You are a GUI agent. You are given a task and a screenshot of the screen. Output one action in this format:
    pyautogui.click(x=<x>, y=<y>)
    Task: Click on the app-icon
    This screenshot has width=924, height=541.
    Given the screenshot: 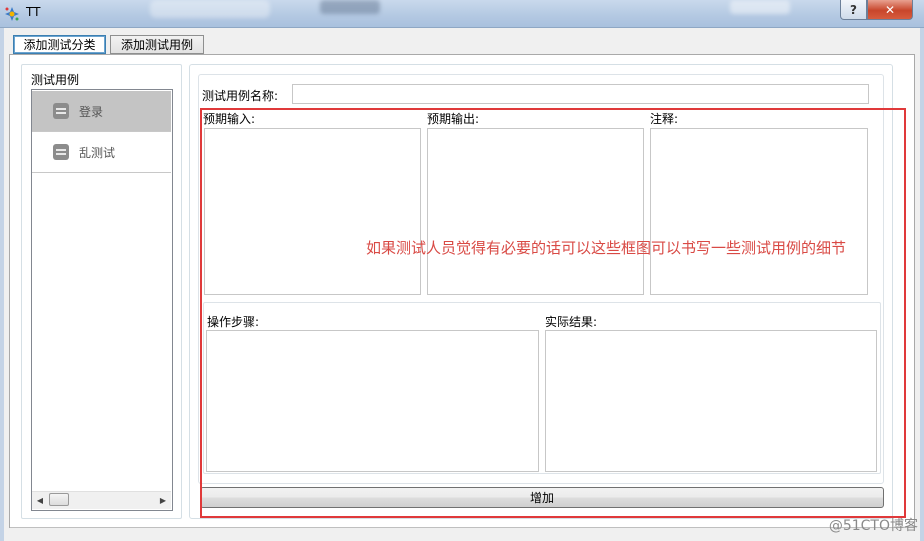 What is the action you would take?
    pyautogui.click(x=12, y=14)
    